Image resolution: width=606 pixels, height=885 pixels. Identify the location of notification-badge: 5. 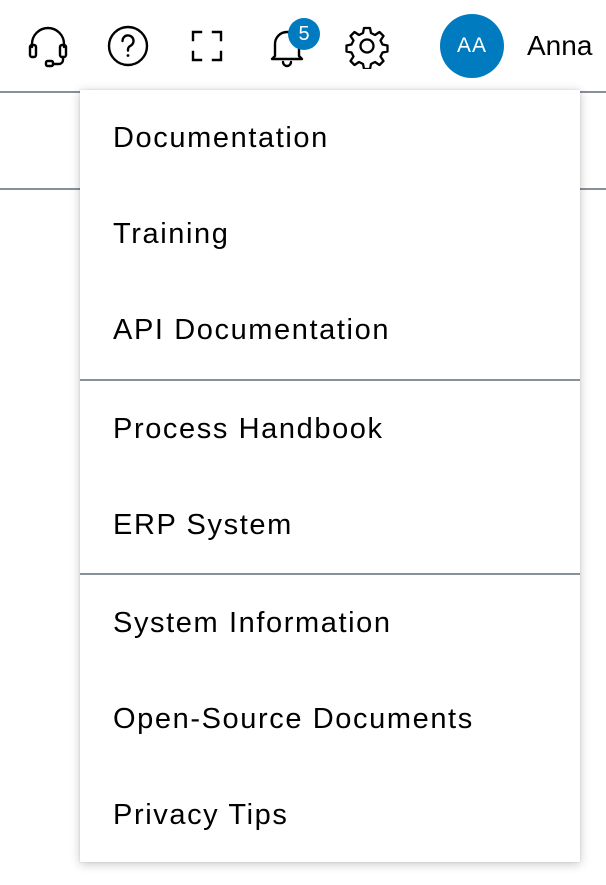
(304, 34).